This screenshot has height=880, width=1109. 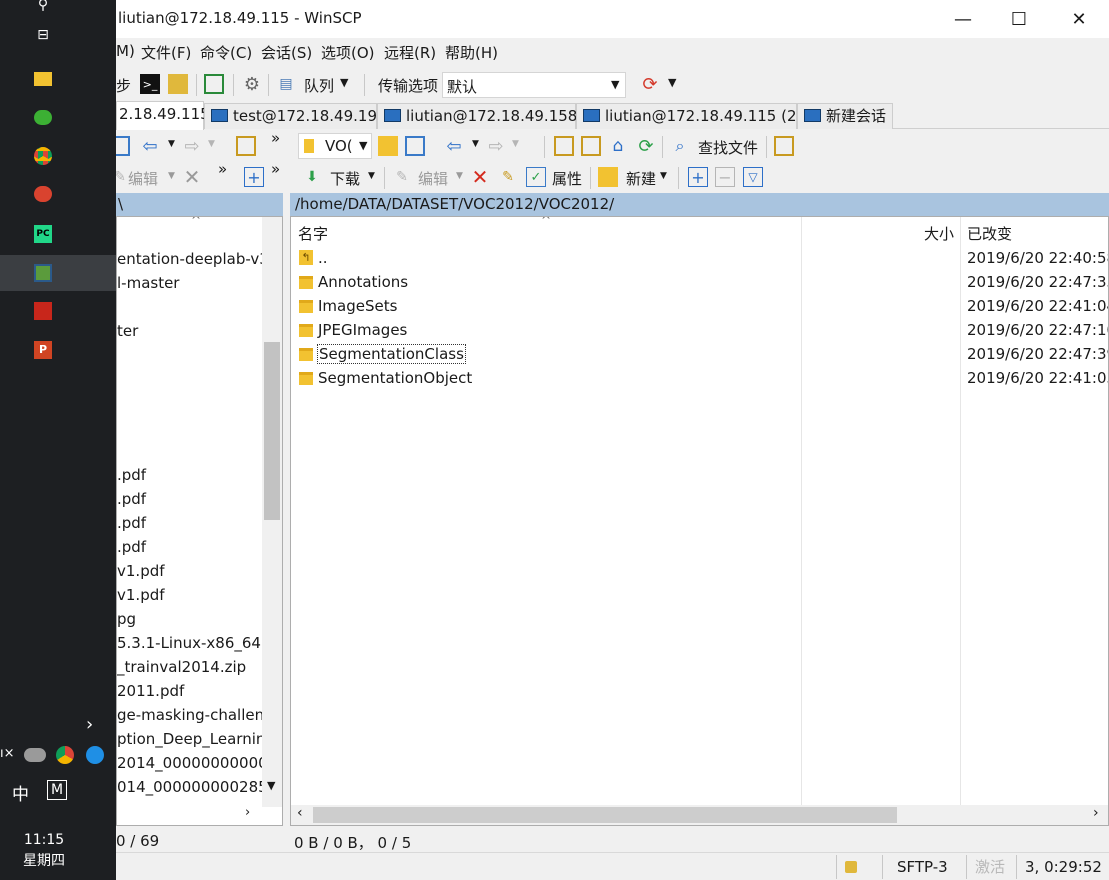 I want to click on pycharm-icon: PC, so click(x=43, y=234).